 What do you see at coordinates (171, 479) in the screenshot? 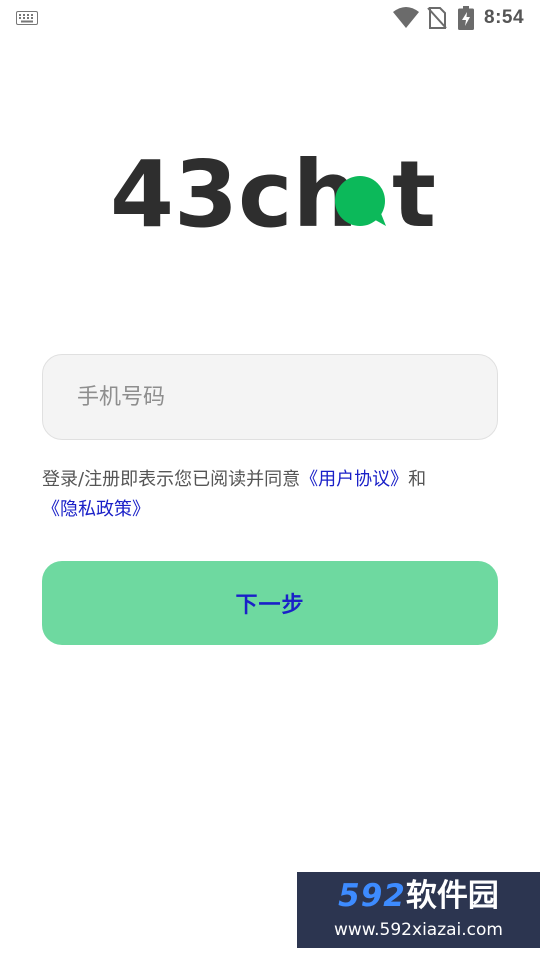
I see `agreement-prefix: 登录/注册即表示您已阅读并同意` at bounding box center [171, 479].